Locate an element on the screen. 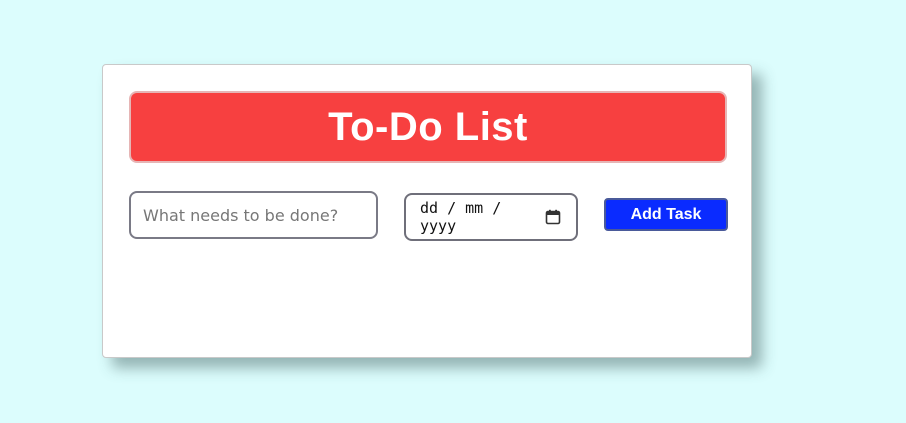 This screenshot has height=423, width=906. add-task-button: Add Task is located at coordinates (666, 214).